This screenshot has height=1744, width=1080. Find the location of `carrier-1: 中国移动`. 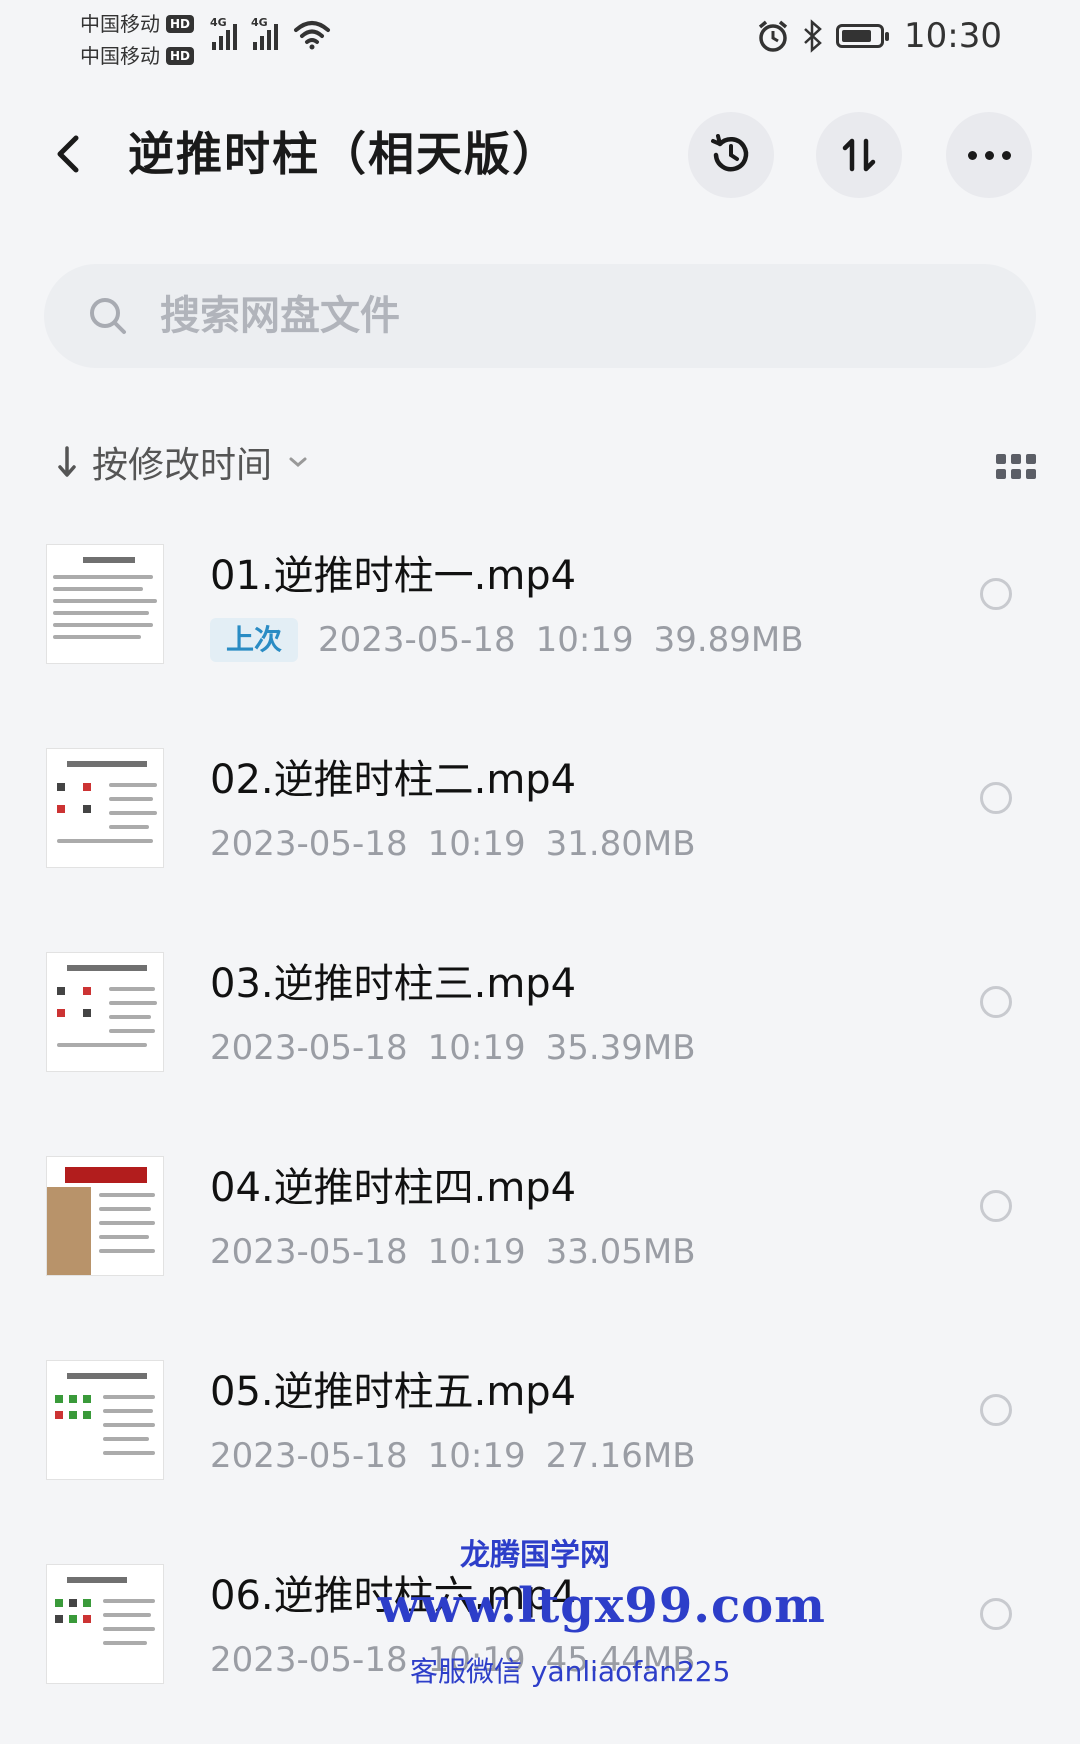

carrier-1: 中国移动 is located at coordinates (120, 24).